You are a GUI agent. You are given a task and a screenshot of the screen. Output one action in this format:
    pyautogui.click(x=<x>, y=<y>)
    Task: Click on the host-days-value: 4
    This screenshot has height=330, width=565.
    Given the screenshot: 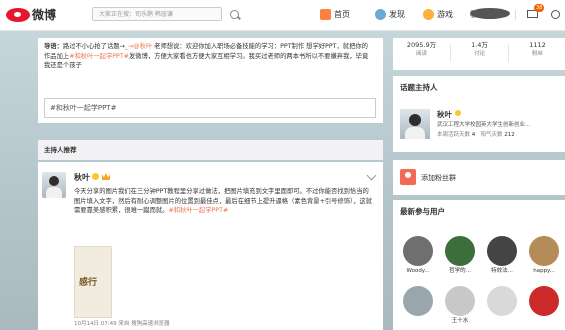 What is the action you would take?
    pyautogui.click(x=473, y=135)
    